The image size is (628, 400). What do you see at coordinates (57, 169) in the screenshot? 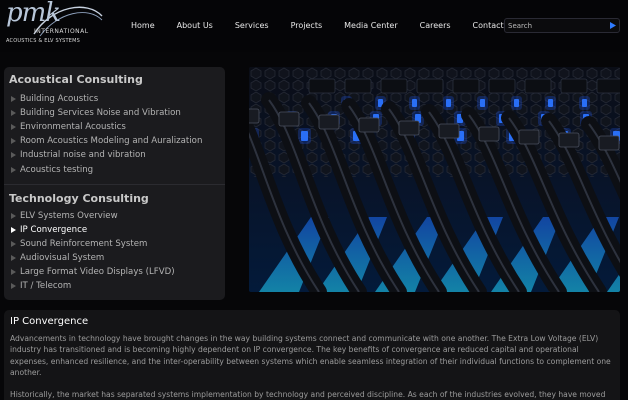
I see `sidebar-item-label: Acoustics testing` at bounding box center [57, 169].